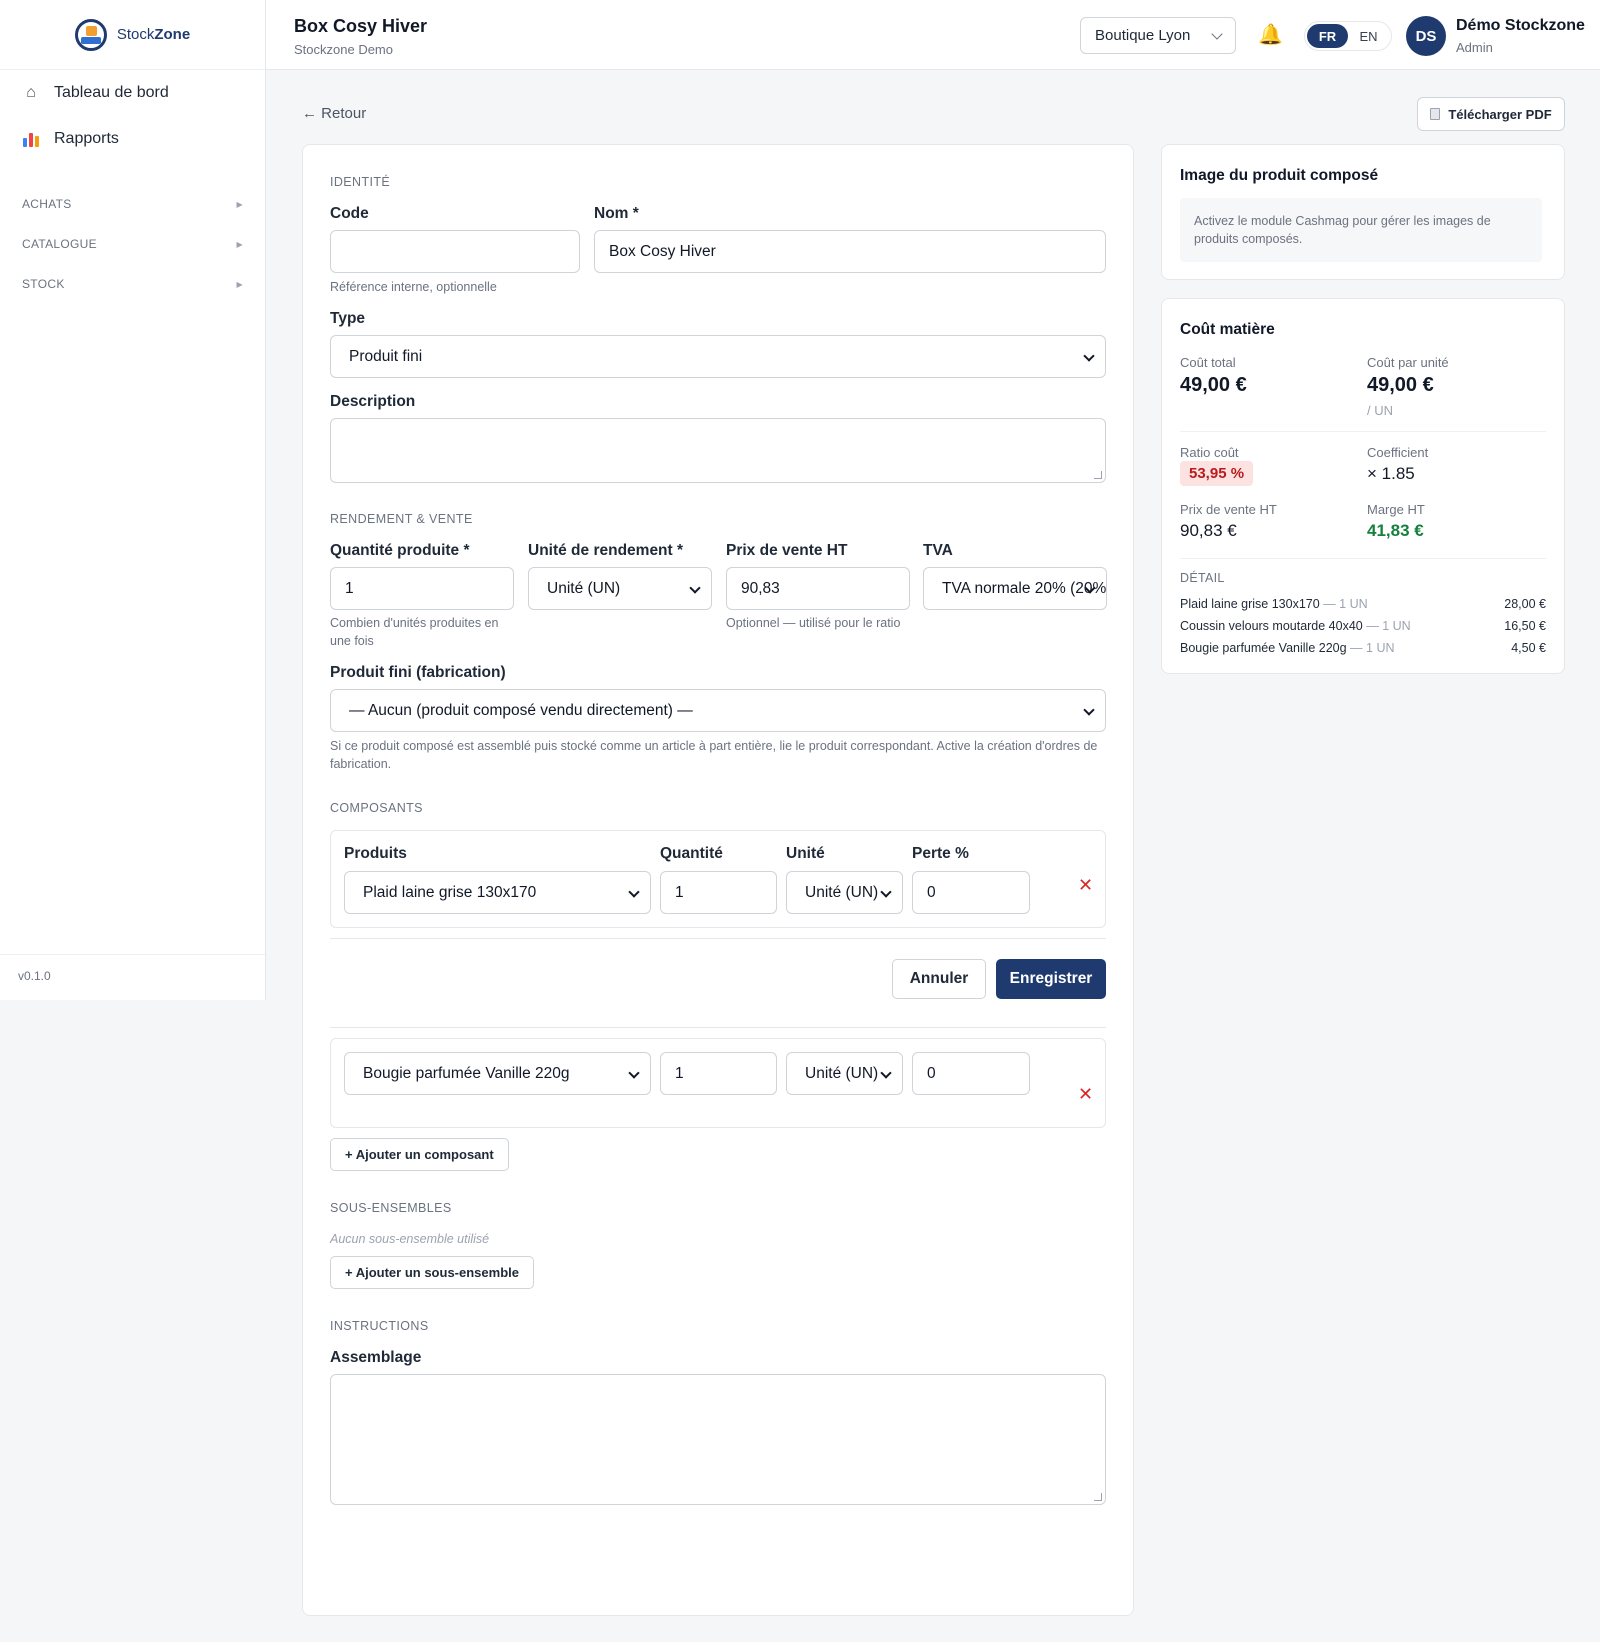  I want to click on total-cost-value: 49,00 €, so click(1213, 385).